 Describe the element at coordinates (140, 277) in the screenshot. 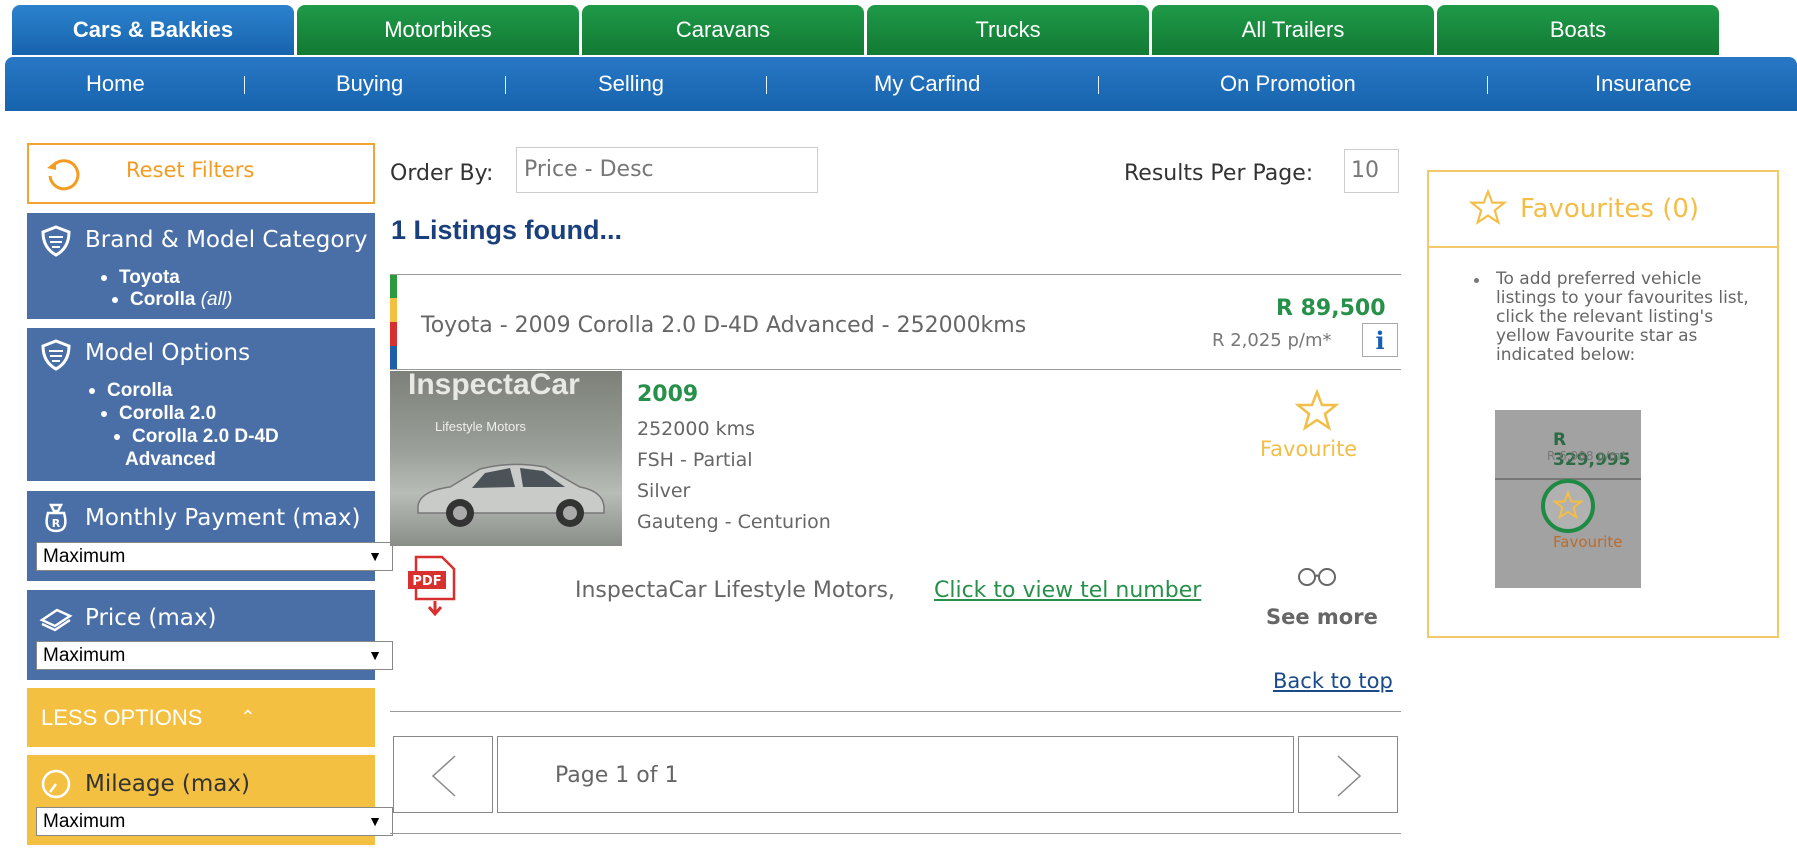

I see `brand-item-toyota: Toyota` at that location.